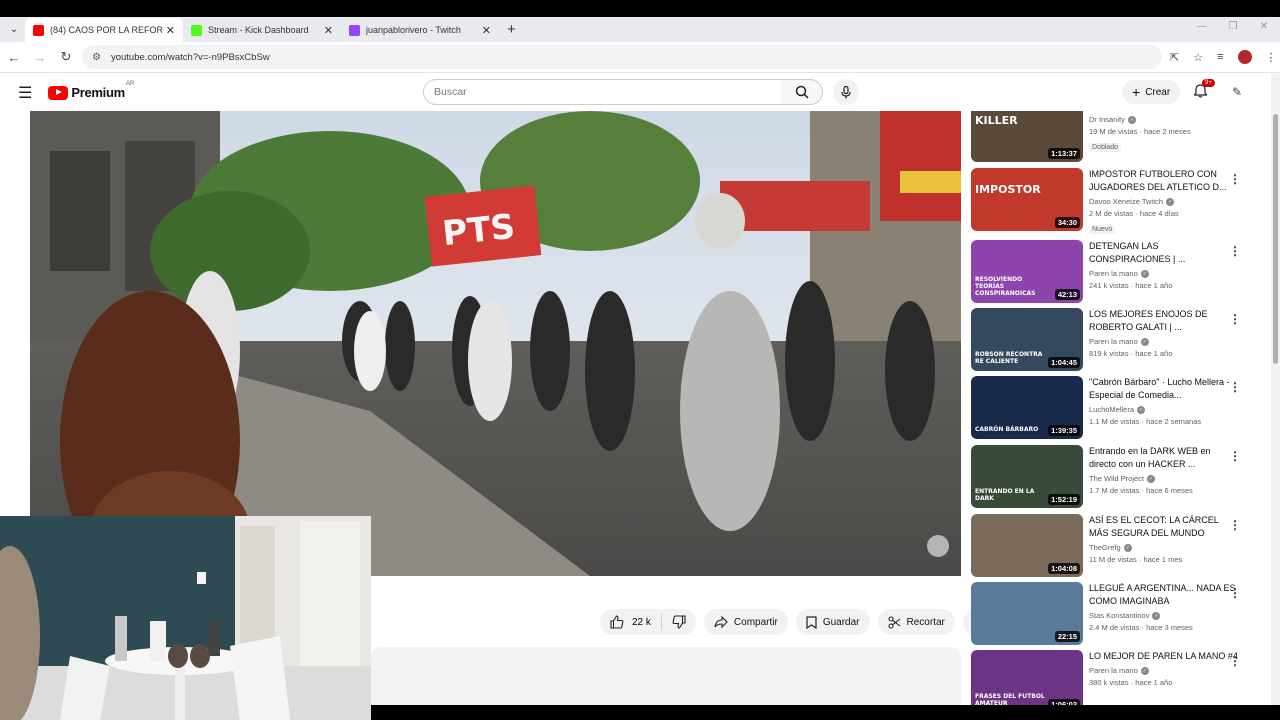 This screenshot has height=720, width=1280. Describe the element at coordinates (1233, 26) in the screenshot. I see `restore-icon: ❐` at that location.